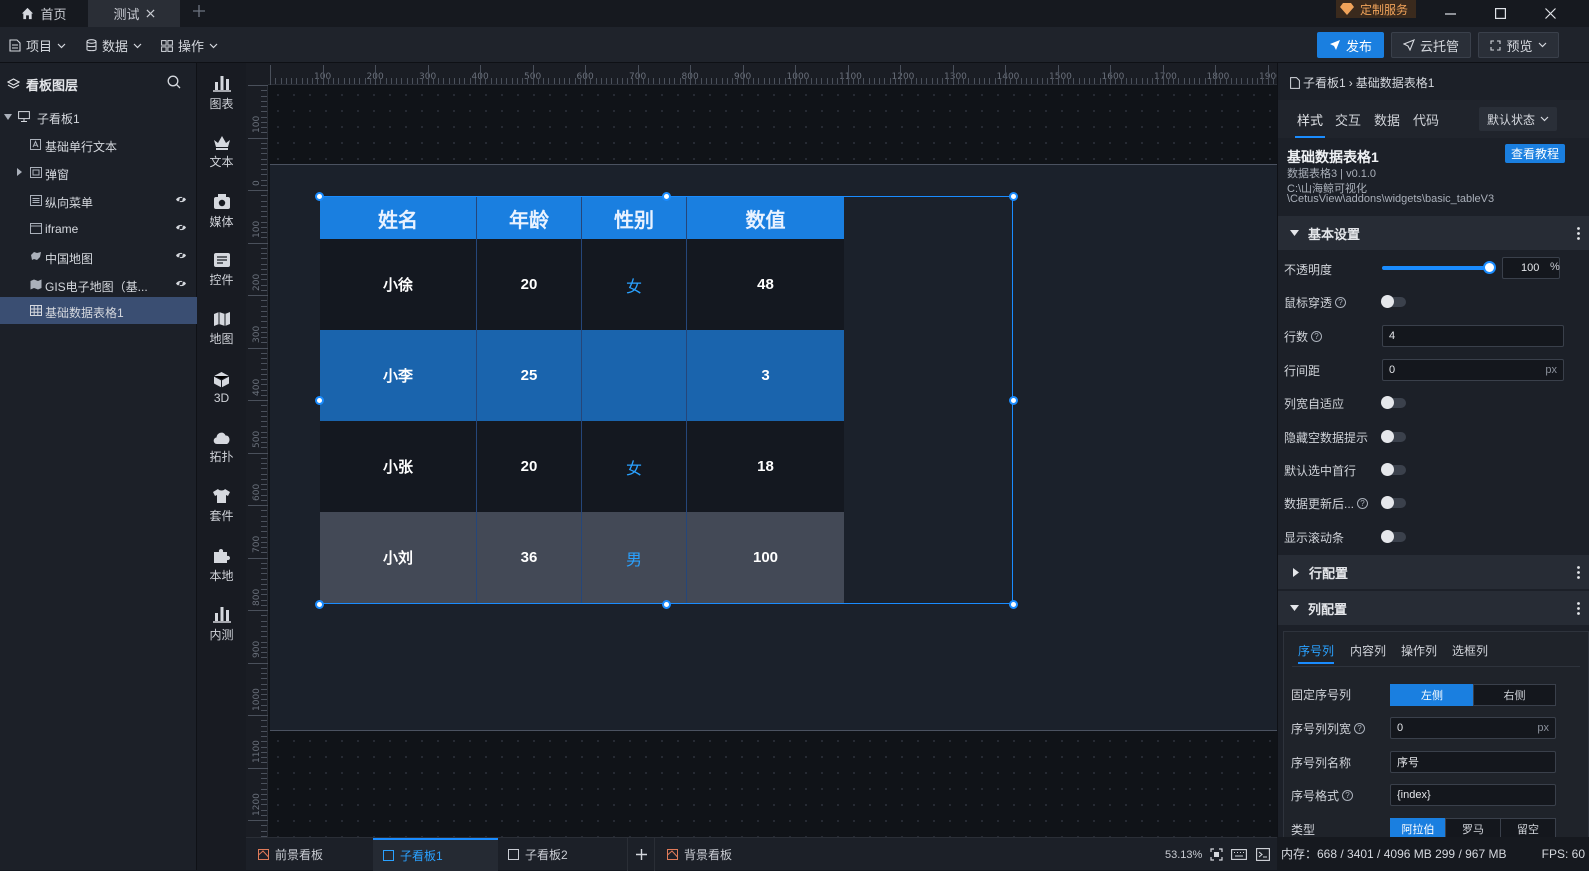  What do you see at coordinates (1433, 572) in the screenshot?
I see `section-row-config: 行配置` at bounding box center [1433, 572].